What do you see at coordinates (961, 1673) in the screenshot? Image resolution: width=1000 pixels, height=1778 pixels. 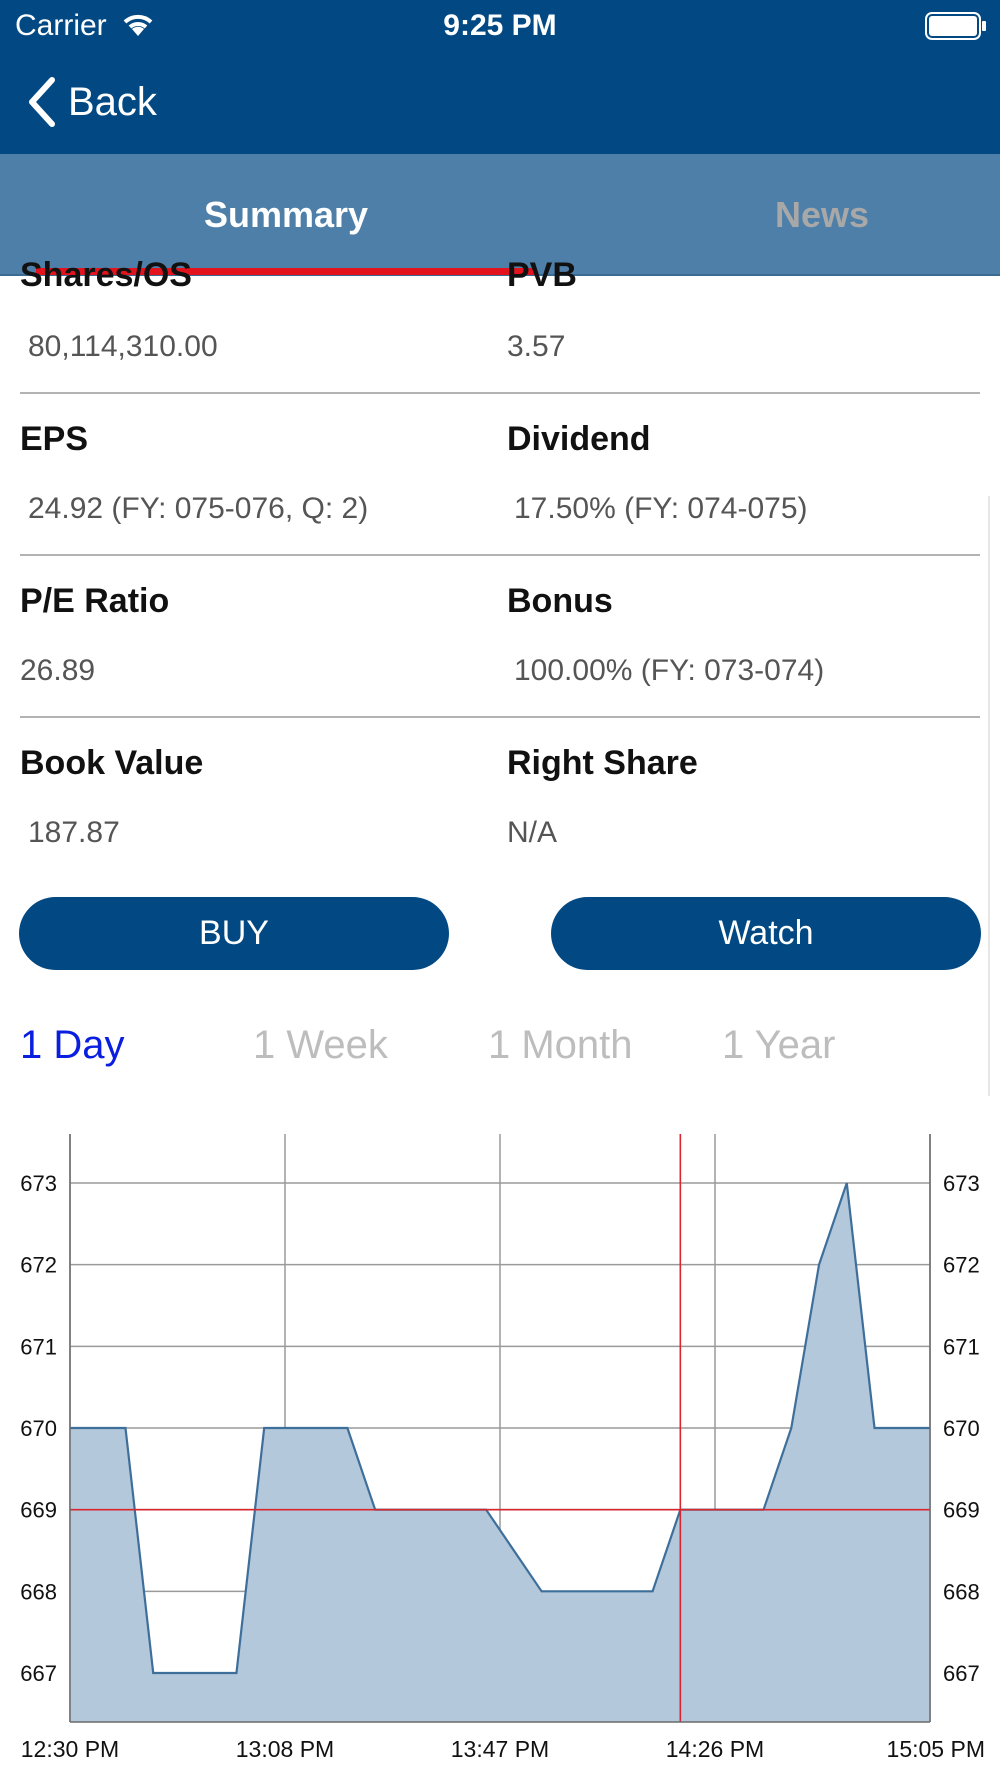 I see `y-tick-label-right: 667` at bounding box center [961, 1673].